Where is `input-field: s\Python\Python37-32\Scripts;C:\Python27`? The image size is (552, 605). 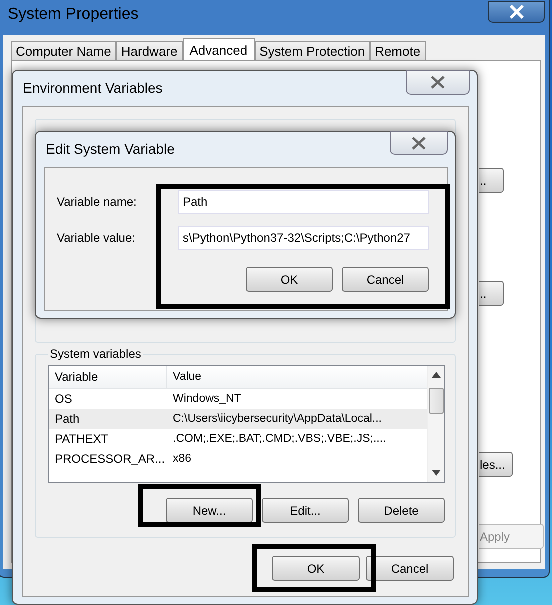 input-field: s\Python\Python37-32\Scripts;C:\Python27 is located at coordinates (303, 238).